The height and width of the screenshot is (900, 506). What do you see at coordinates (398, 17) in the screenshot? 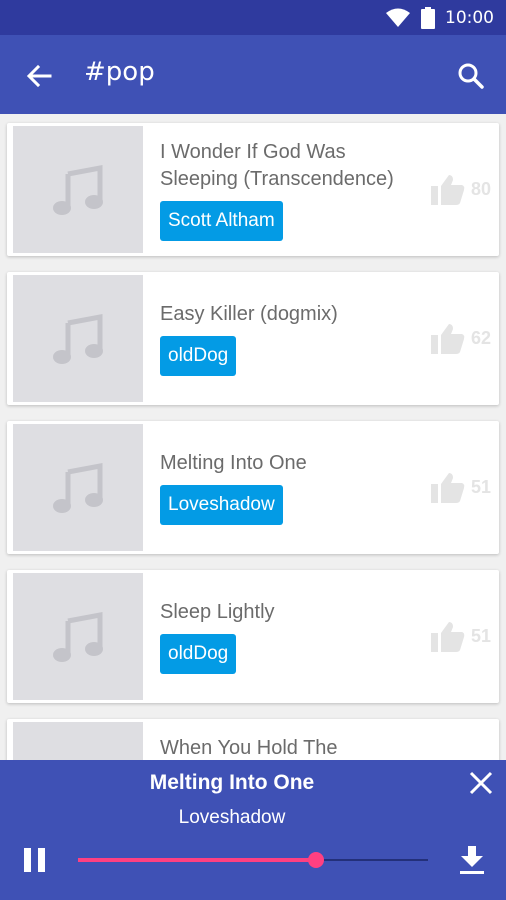
I see `wifi-icon` at bounding box center [398, 17].